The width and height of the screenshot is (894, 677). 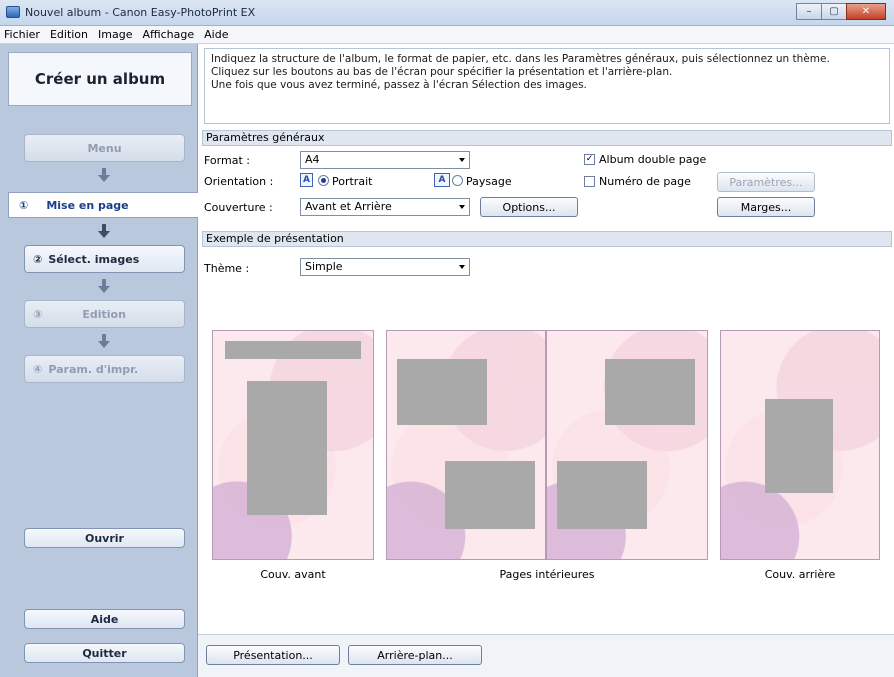 I want to click on front-cover-preview, so click(x=293, y=445).